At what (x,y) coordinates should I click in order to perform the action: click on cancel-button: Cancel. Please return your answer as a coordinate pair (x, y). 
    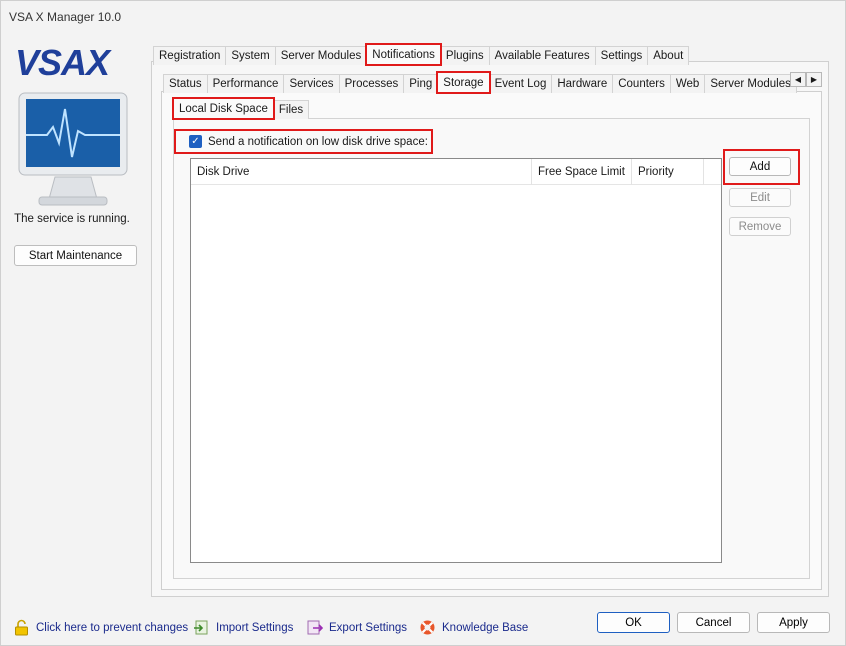
    Looking at the image, I should click on (713, 622).